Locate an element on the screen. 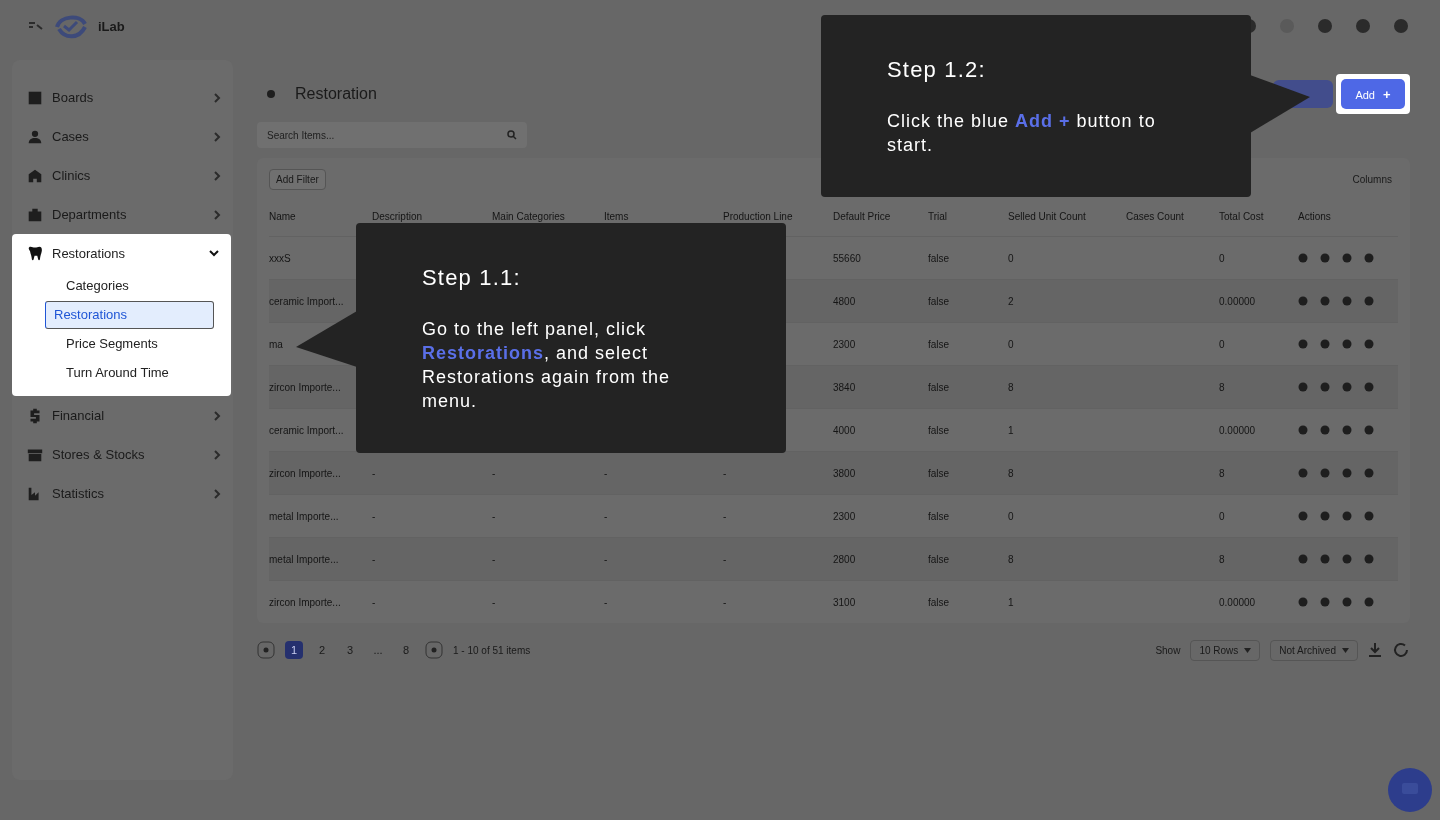 The width and height of the screenshot is (1440, 820). table-cell-text: 4800 is located at coordinates (845, 301).